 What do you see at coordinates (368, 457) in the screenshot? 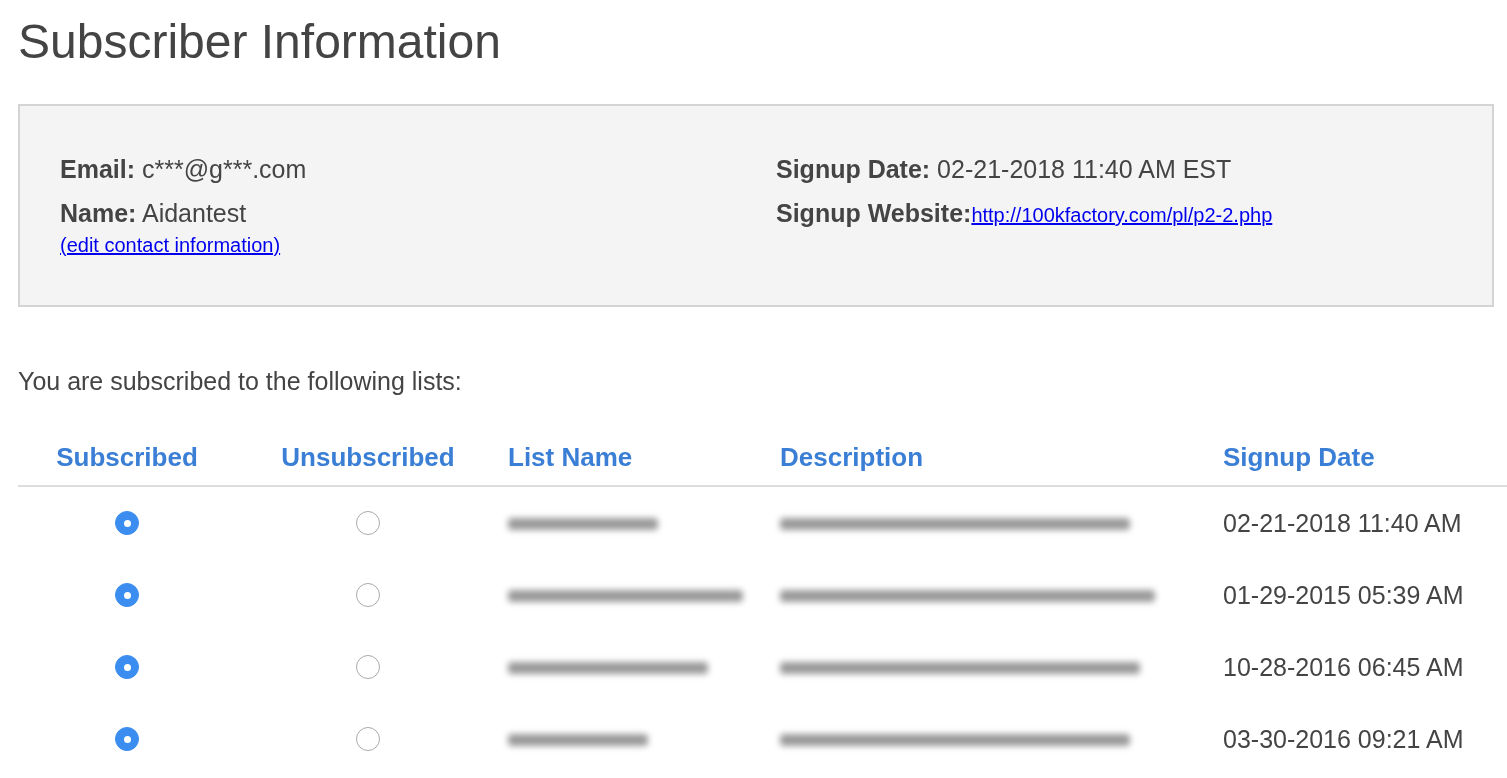
I see `column-header: Unsubscribed` at bounding box center [368, 457].